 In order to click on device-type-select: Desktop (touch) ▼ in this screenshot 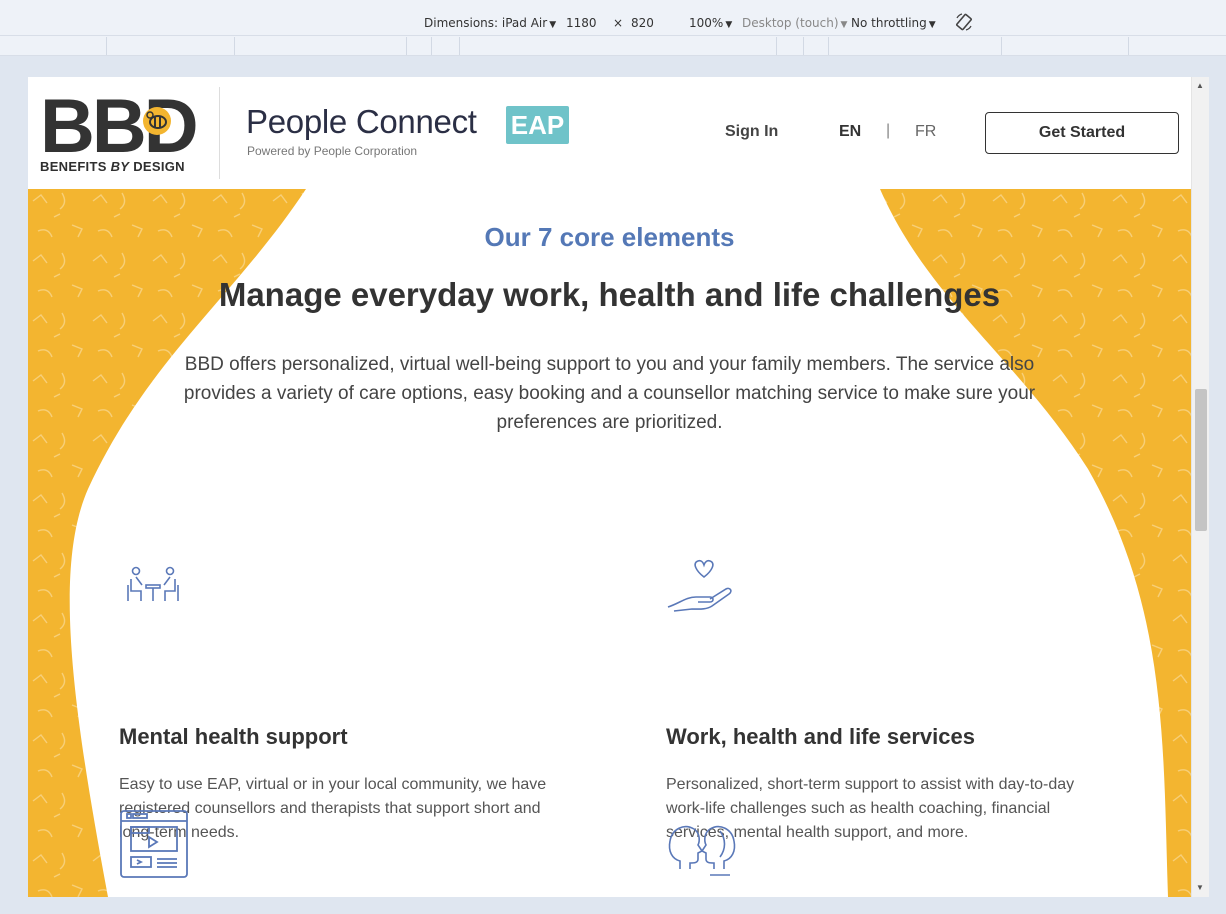, I will do `click(794, 23)`.